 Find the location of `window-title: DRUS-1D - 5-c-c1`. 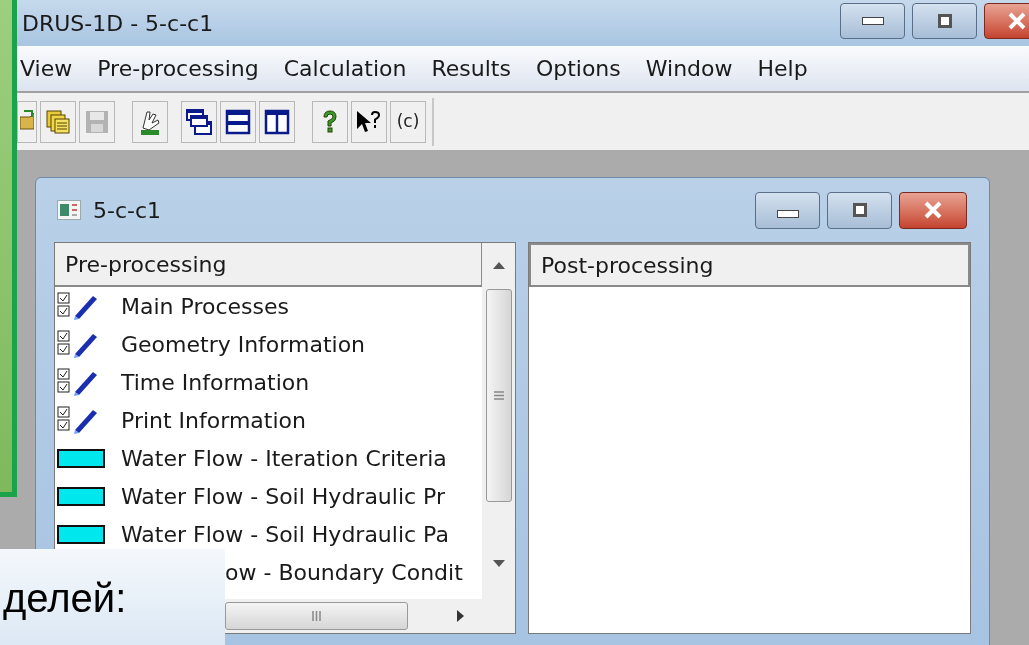

window-title: DRUS-1D - 5-c-c1 is located at coordinates (118, 23).